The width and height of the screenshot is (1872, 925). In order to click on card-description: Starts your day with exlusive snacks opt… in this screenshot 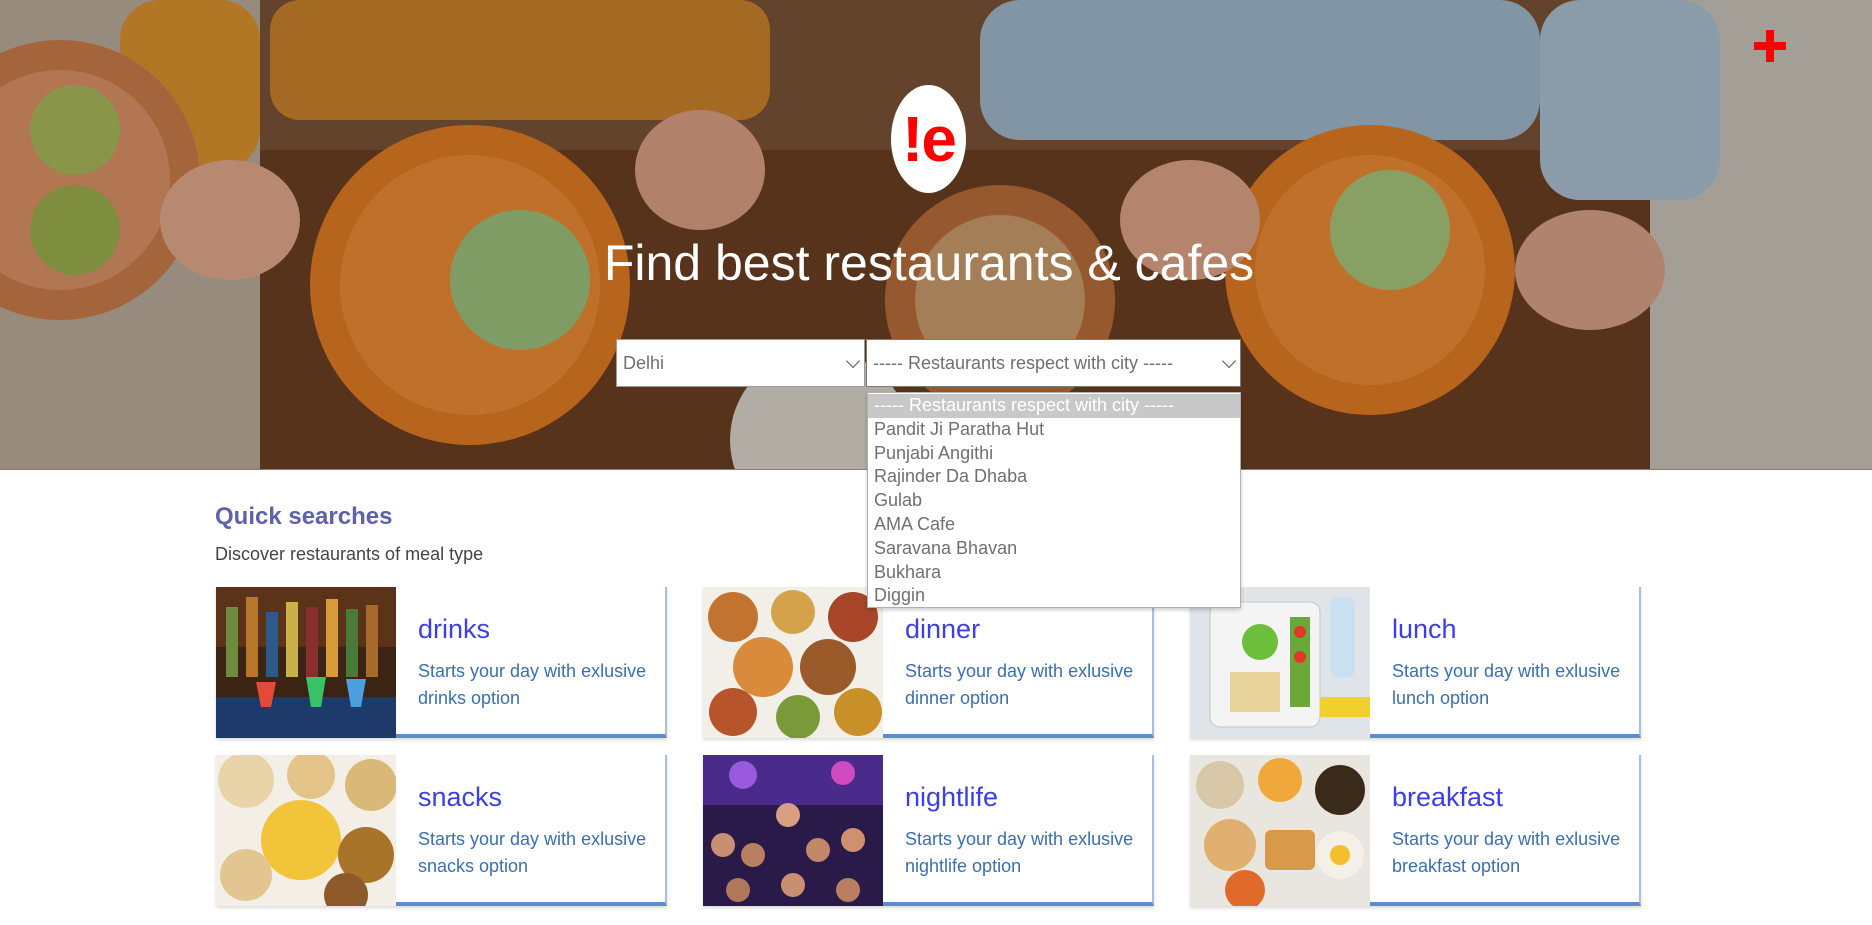, I will do `click(532, 852)`.